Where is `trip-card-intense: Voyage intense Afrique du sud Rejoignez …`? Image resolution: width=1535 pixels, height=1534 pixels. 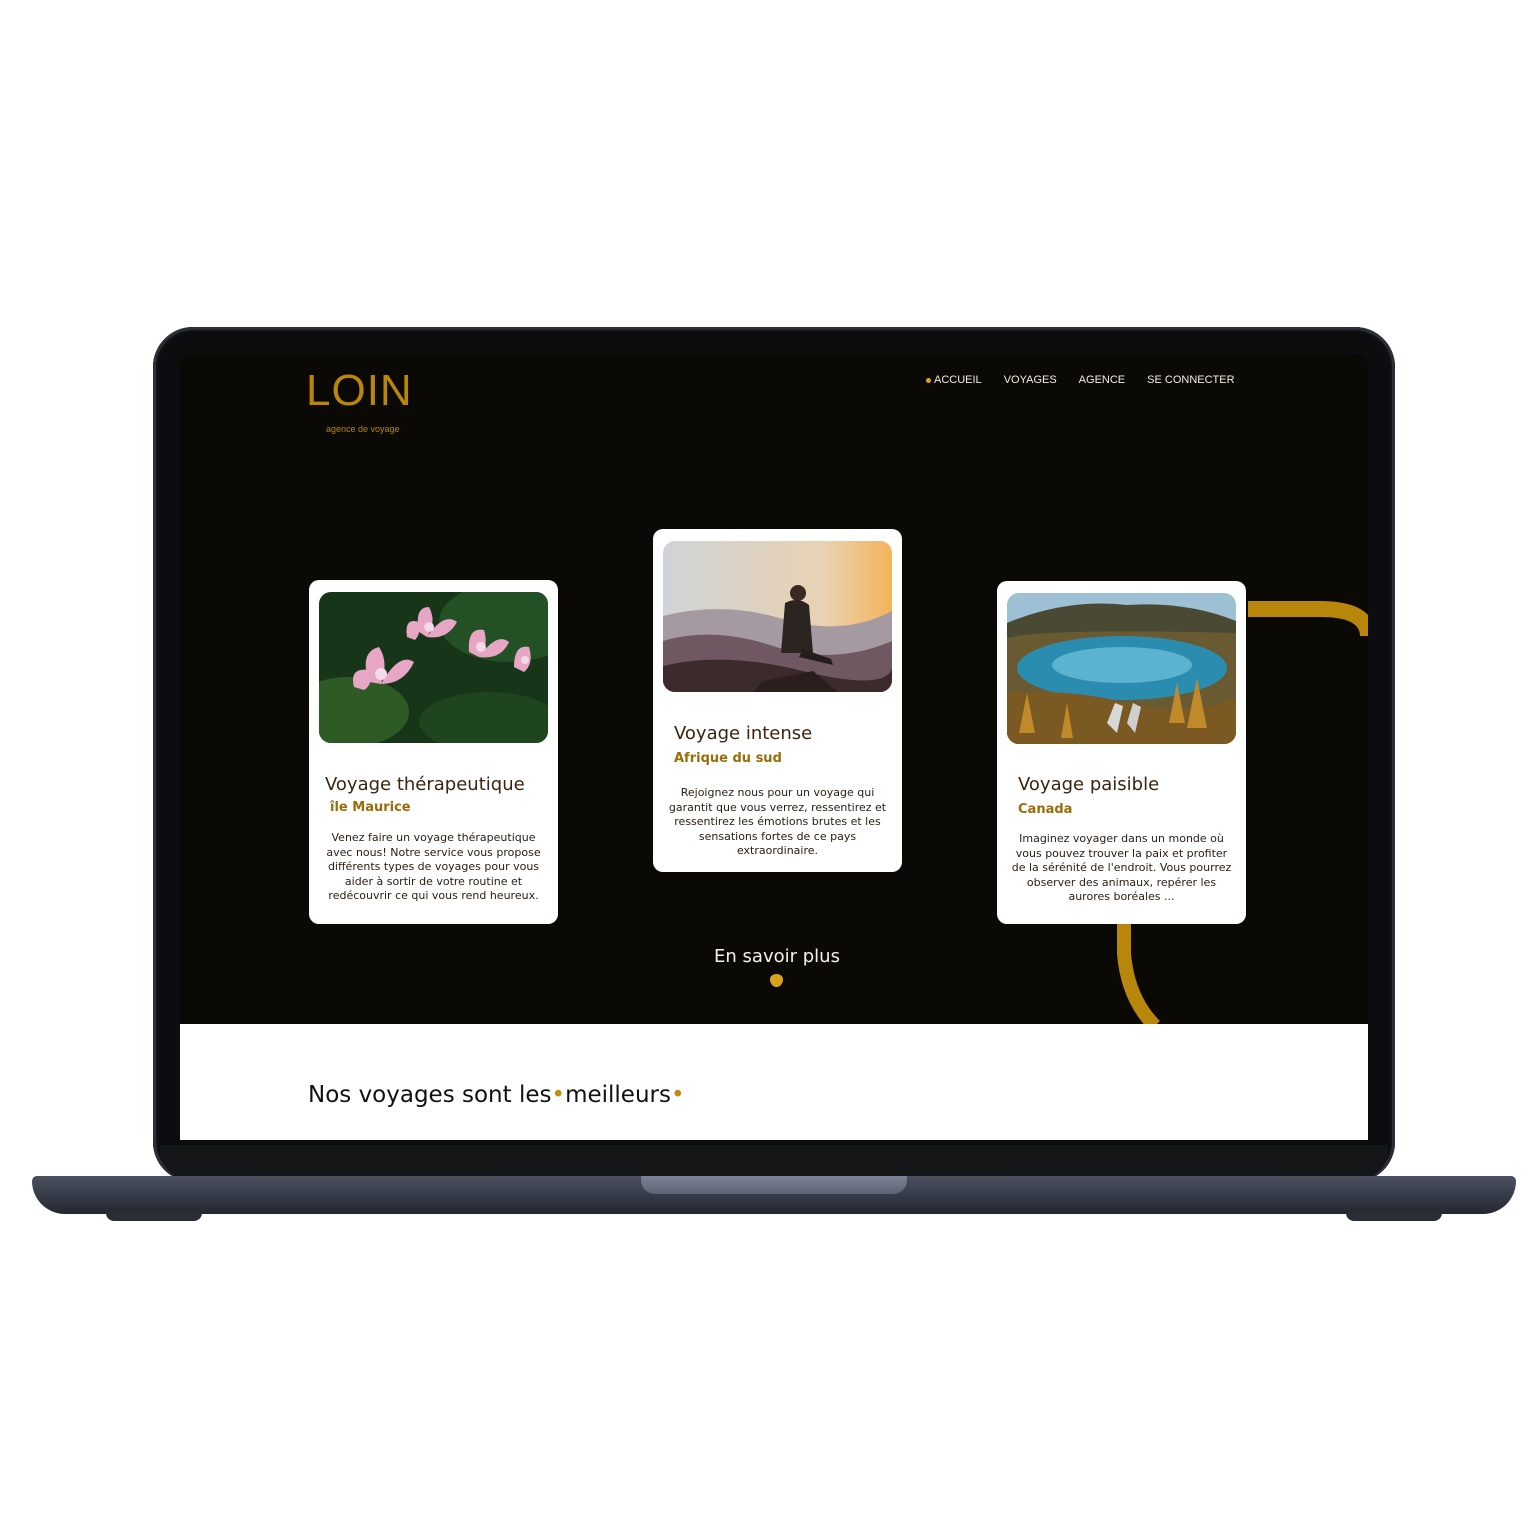
trip-card-intense: Voyage intense Afrique du sud Rejoignez … is located at coordinates (777, 700).